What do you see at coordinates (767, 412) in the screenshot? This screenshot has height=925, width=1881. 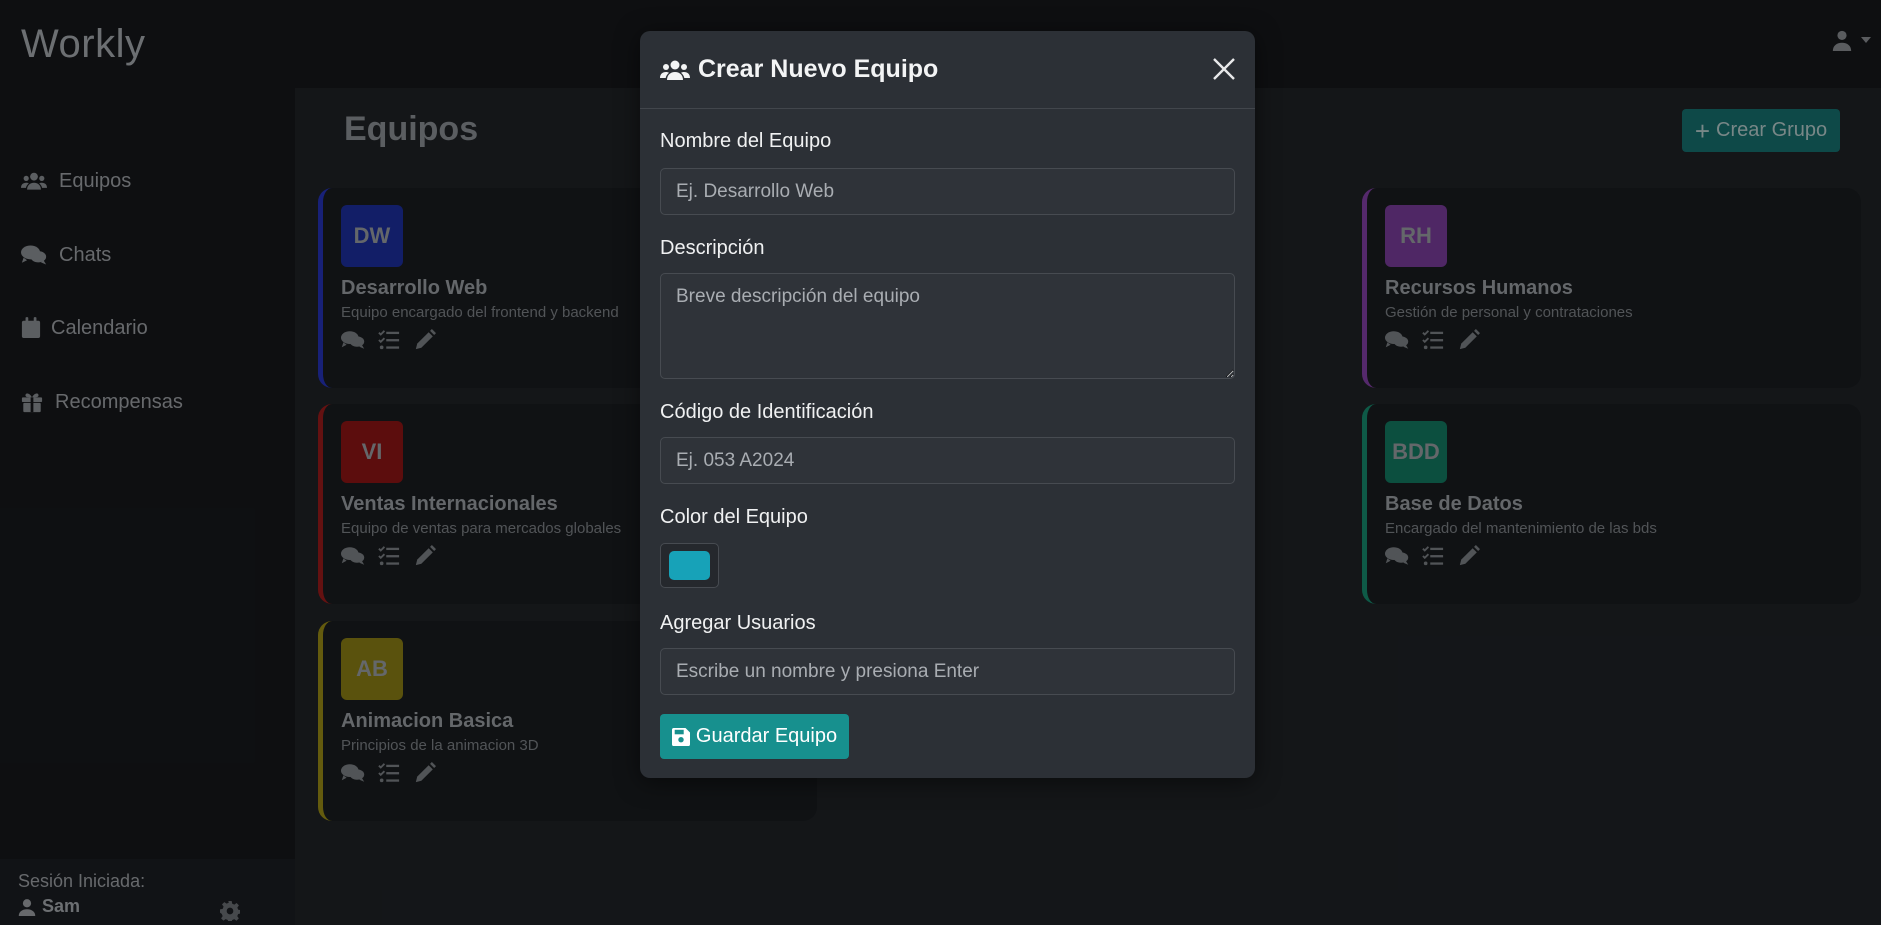 I see `code-label: Código de Identificación` at bounding box center [767, 412].